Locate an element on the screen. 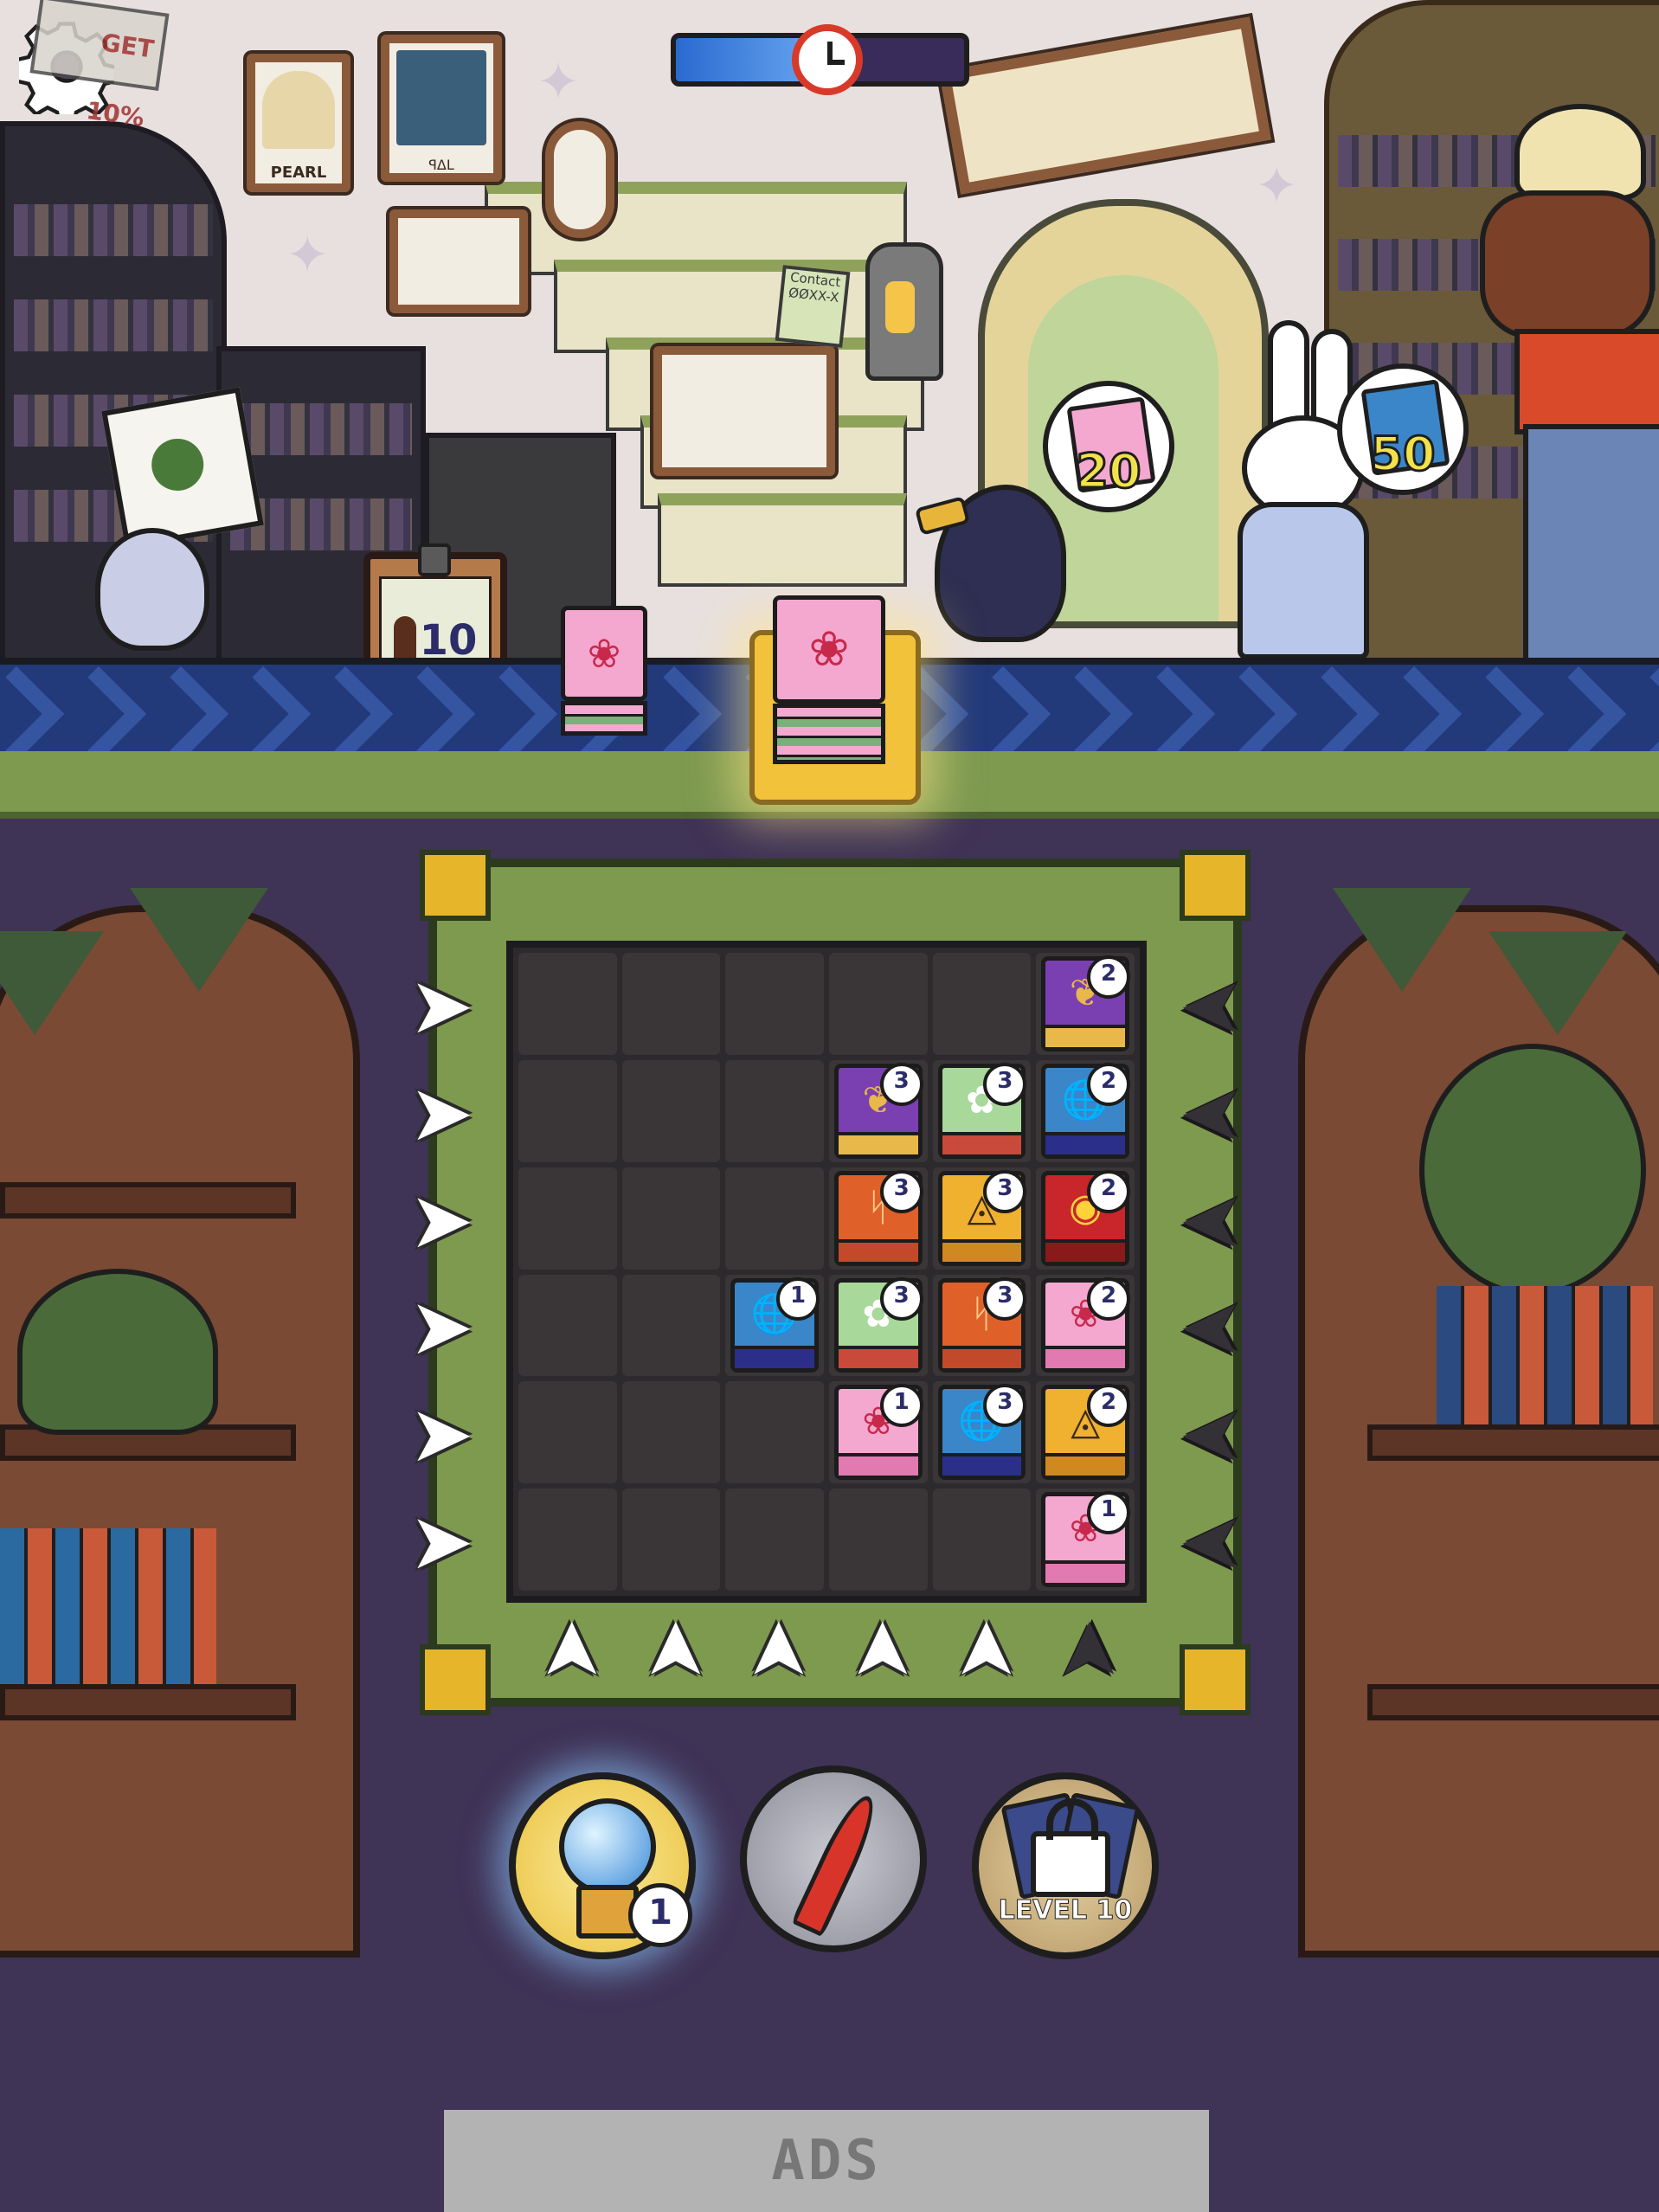 The image size is (1659, 2212). grid-cell: ❀ 2 is located at coordinates (1085, 1325).